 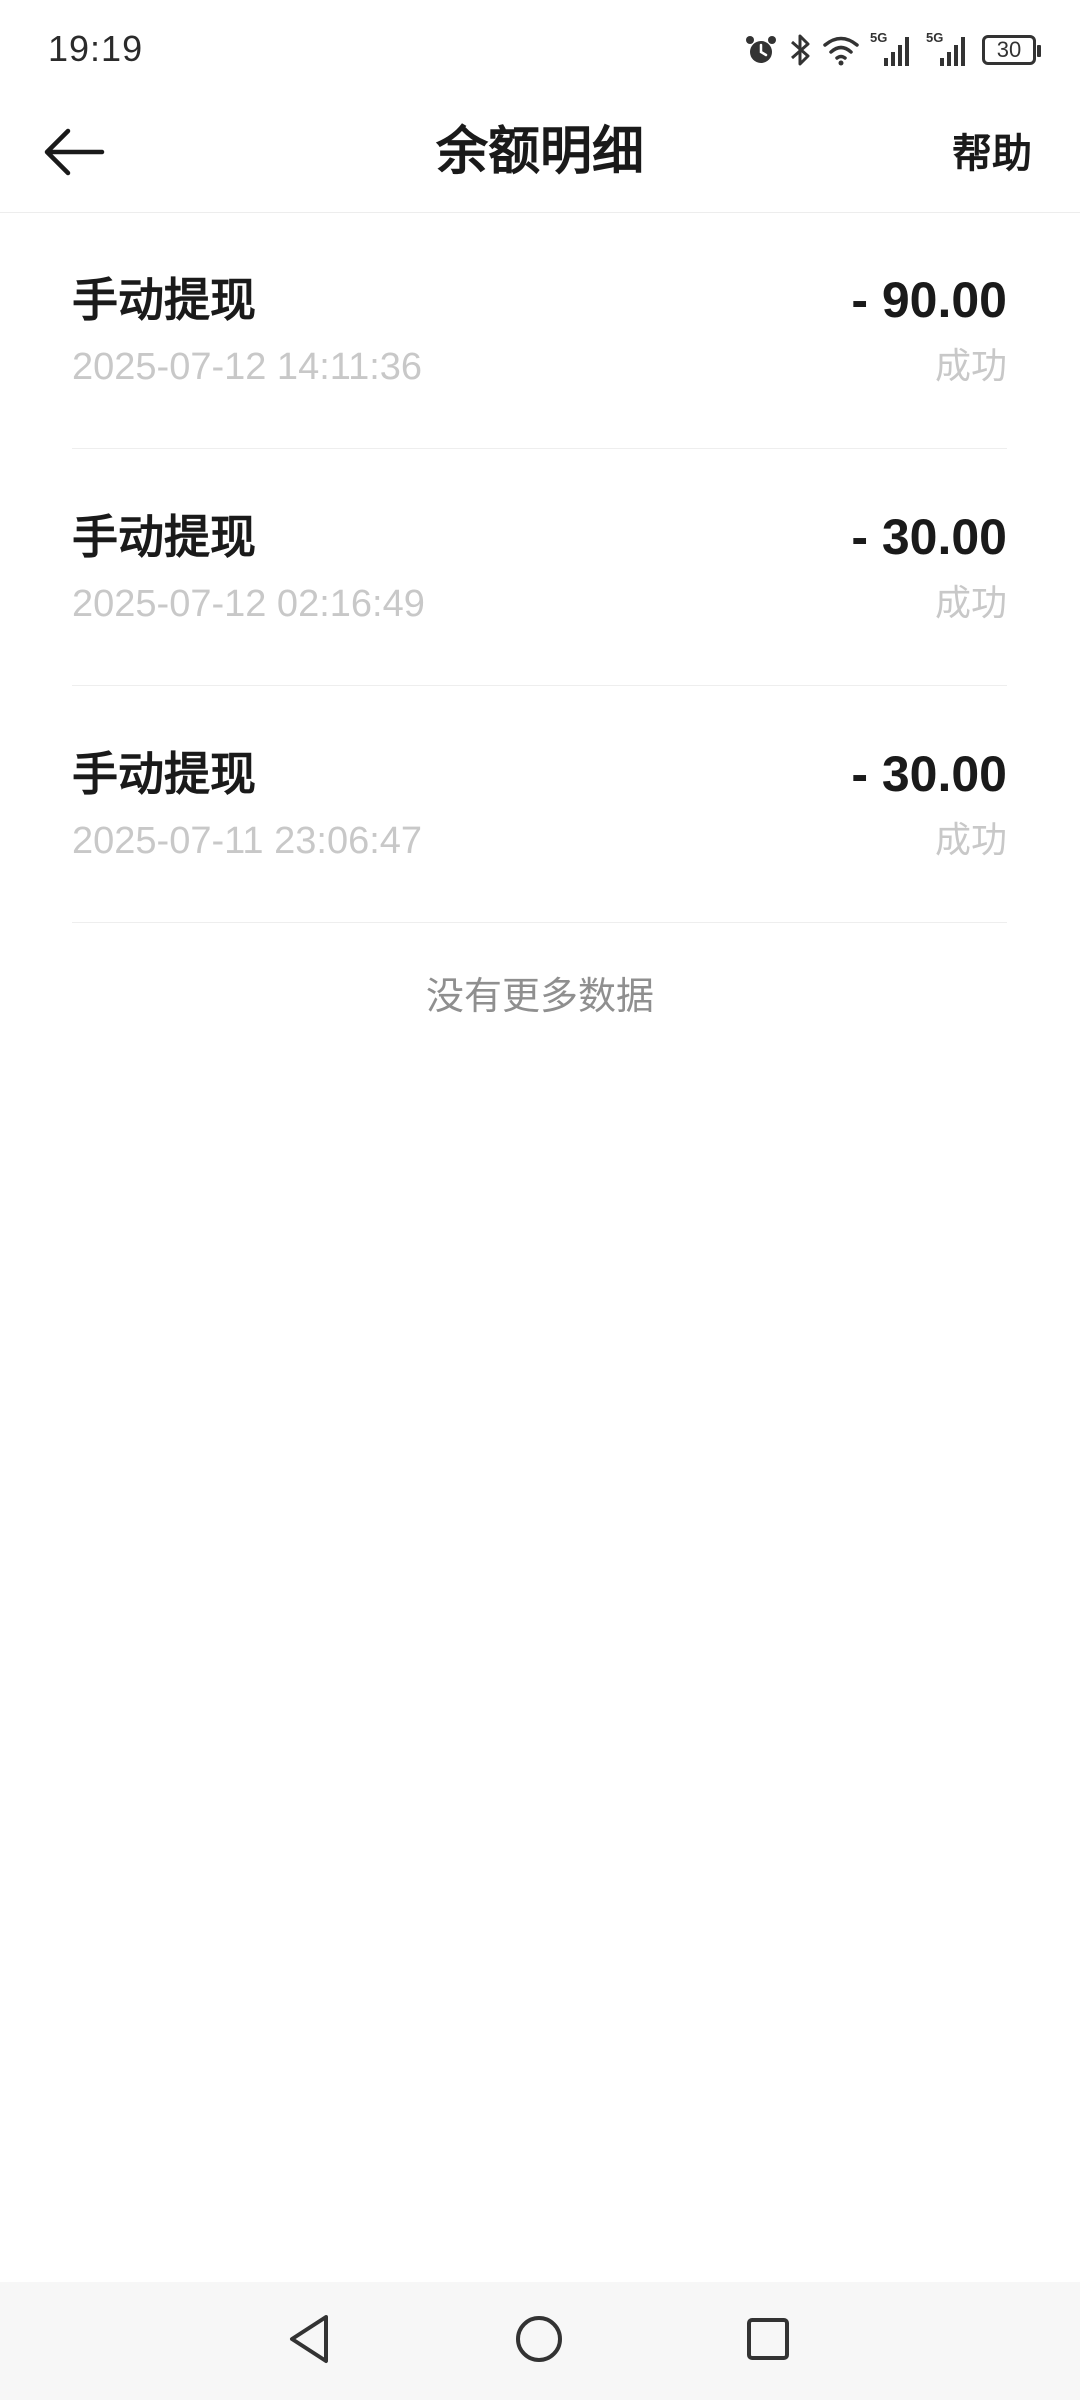 I want to click on help-button: 帮助, so click(x=992, y=154).